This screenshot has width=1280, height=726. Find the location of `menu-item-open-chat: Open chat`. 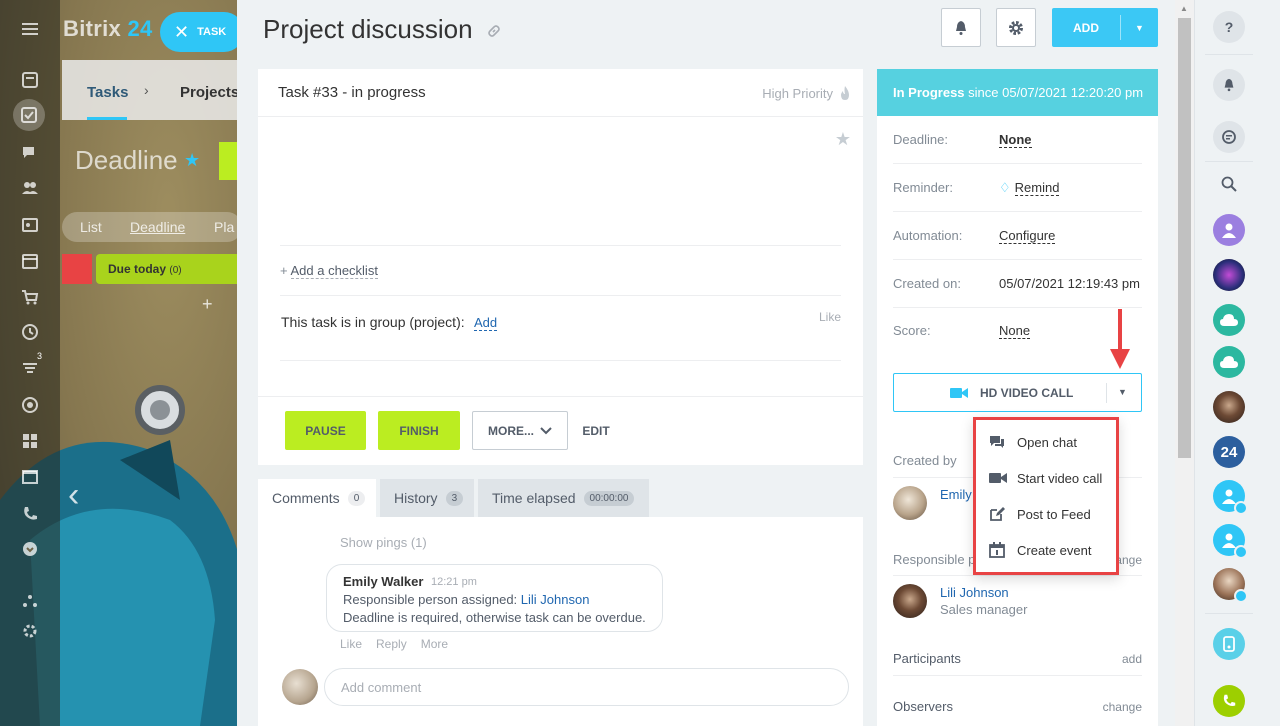

menu-item-open-chat: Open chat is located at coordinates (1033, 442).